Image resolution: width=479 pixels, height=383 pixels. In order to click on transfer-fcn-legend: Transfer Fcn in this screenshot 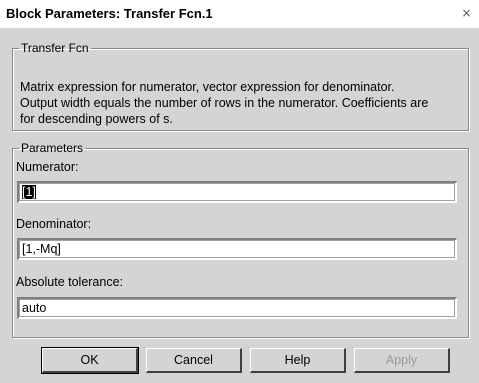, I will do `click(55, 48)`.